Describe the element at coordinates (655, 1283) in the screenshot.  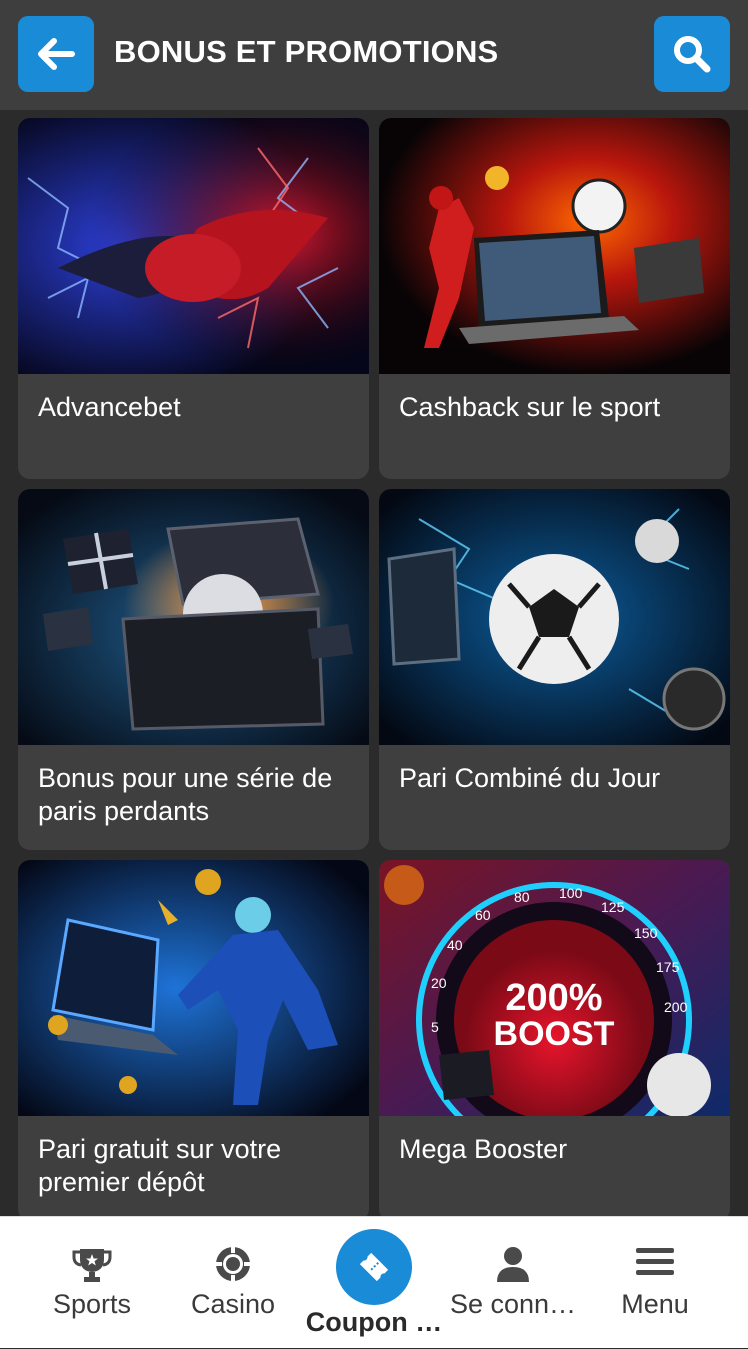
I see `nav-menu: Menu` at that location.